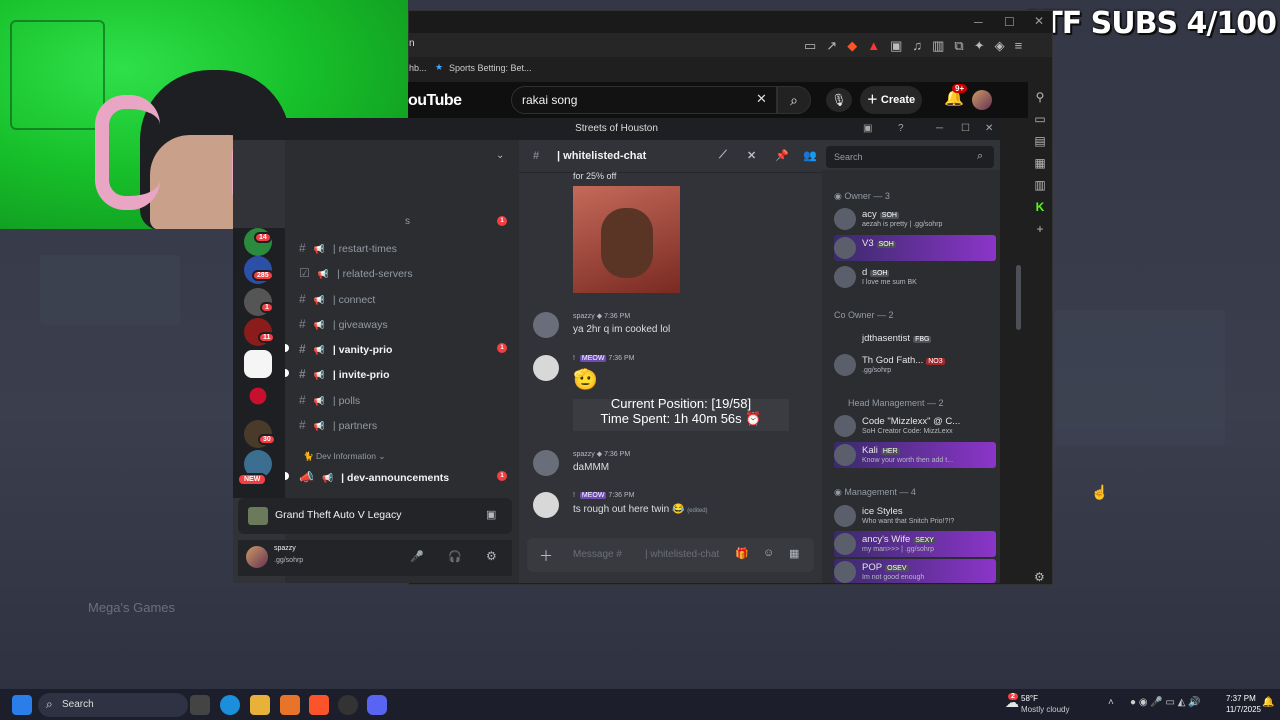 This screenshot has height=720, width=1280. Describe the element at coordinates (810, 46) in the screenshot. I see `install-icon: ▭` at that location.